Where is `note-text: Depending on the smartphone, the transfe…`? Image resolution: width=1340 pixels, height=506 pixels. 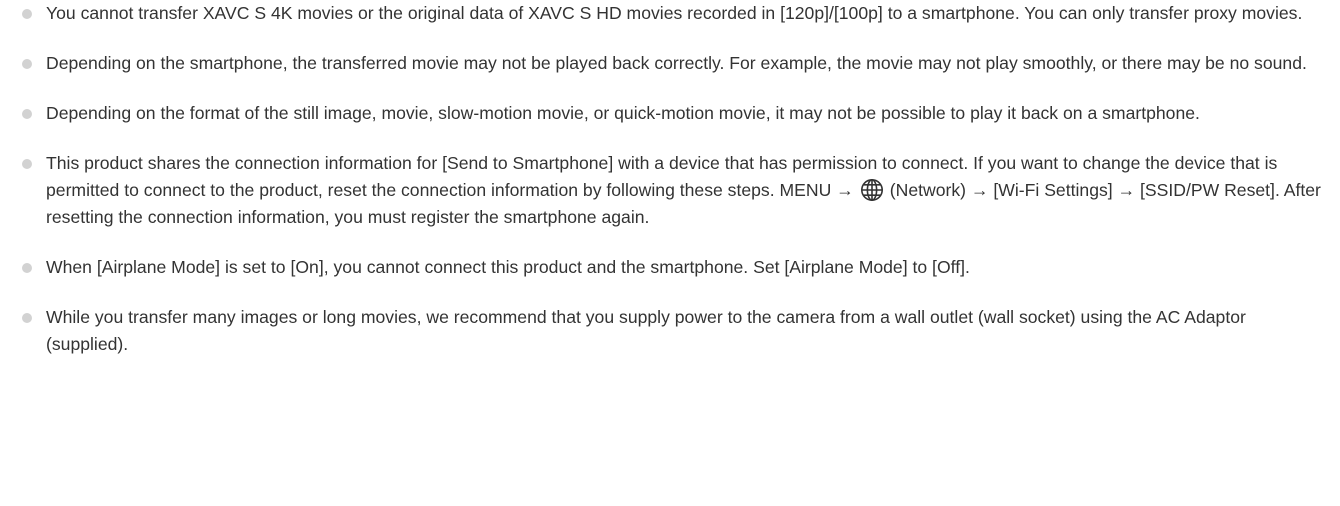
note-text: Depending on the smartphone, the transfe… is located at coordinates (676, 63).